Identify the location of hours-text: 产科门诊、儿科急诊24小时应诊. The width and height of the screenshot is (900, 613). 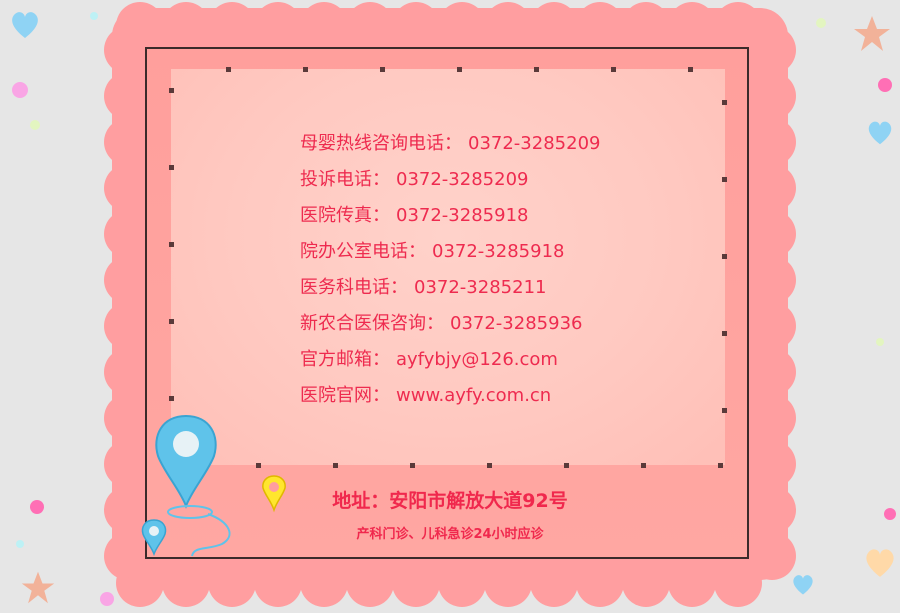
(450, 534).